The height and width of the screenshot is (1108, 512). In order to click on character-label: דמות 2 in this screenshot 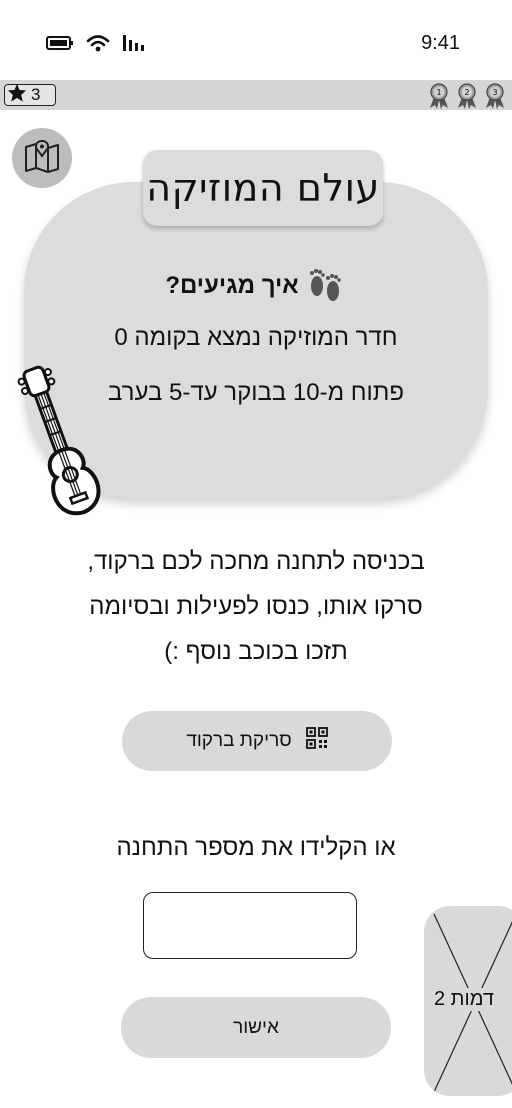, I will do `click(464, 999)`.